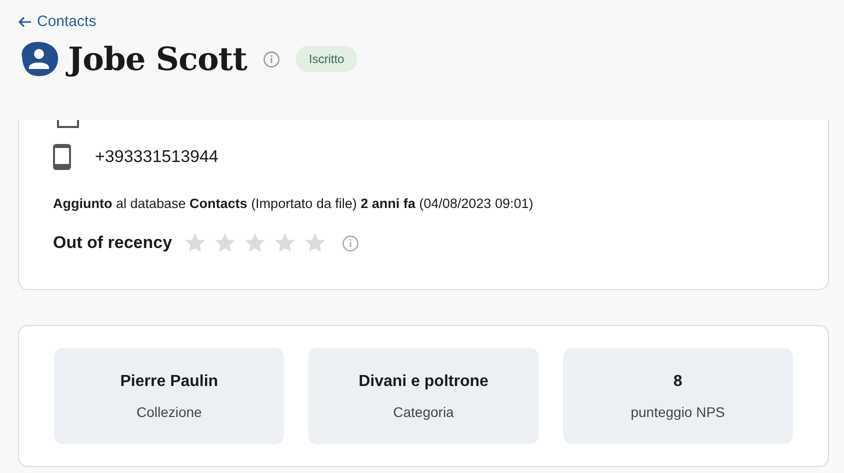 Image resolution: width=844 pixels, height=473 pixels. Describe the element at coordinates (169, 412) in the screenshot. I see `stat-label: Collezione` at that location.